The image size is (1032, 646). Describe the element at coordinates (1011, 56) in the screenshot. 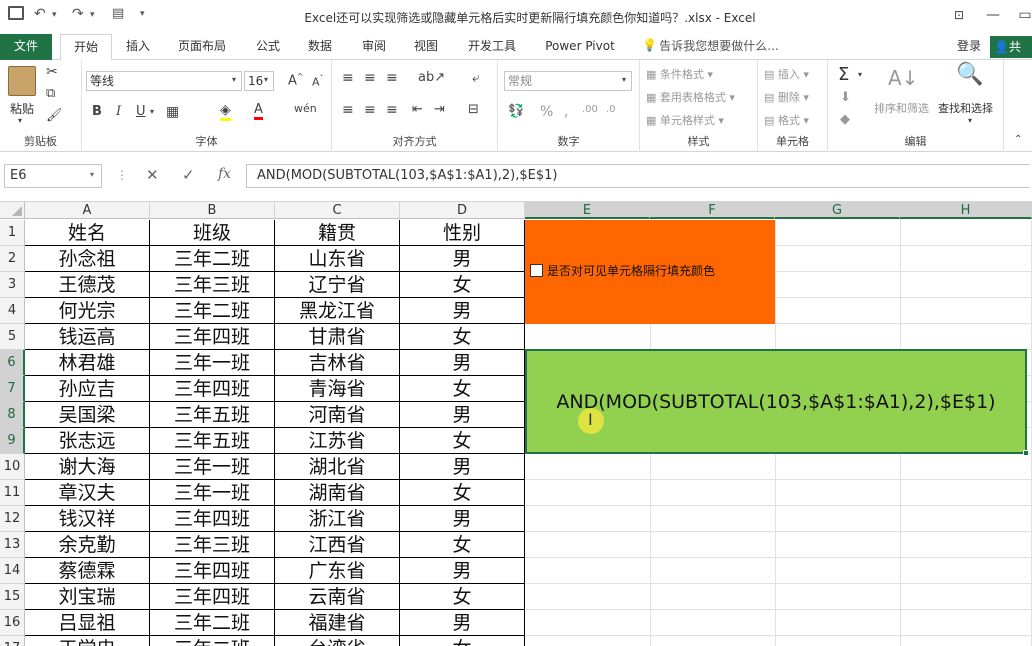

I see `share-button: 👤共享` at that location.